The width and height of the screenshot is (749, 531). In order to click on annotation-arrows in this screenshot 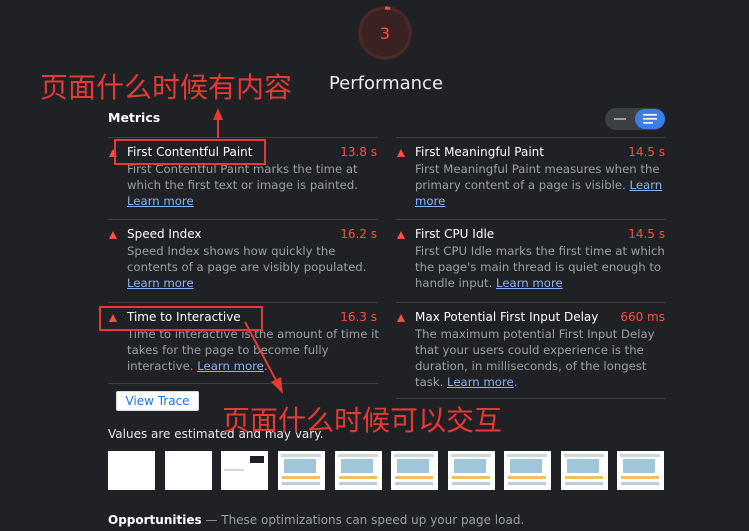, I will do `click(248, 251)`.